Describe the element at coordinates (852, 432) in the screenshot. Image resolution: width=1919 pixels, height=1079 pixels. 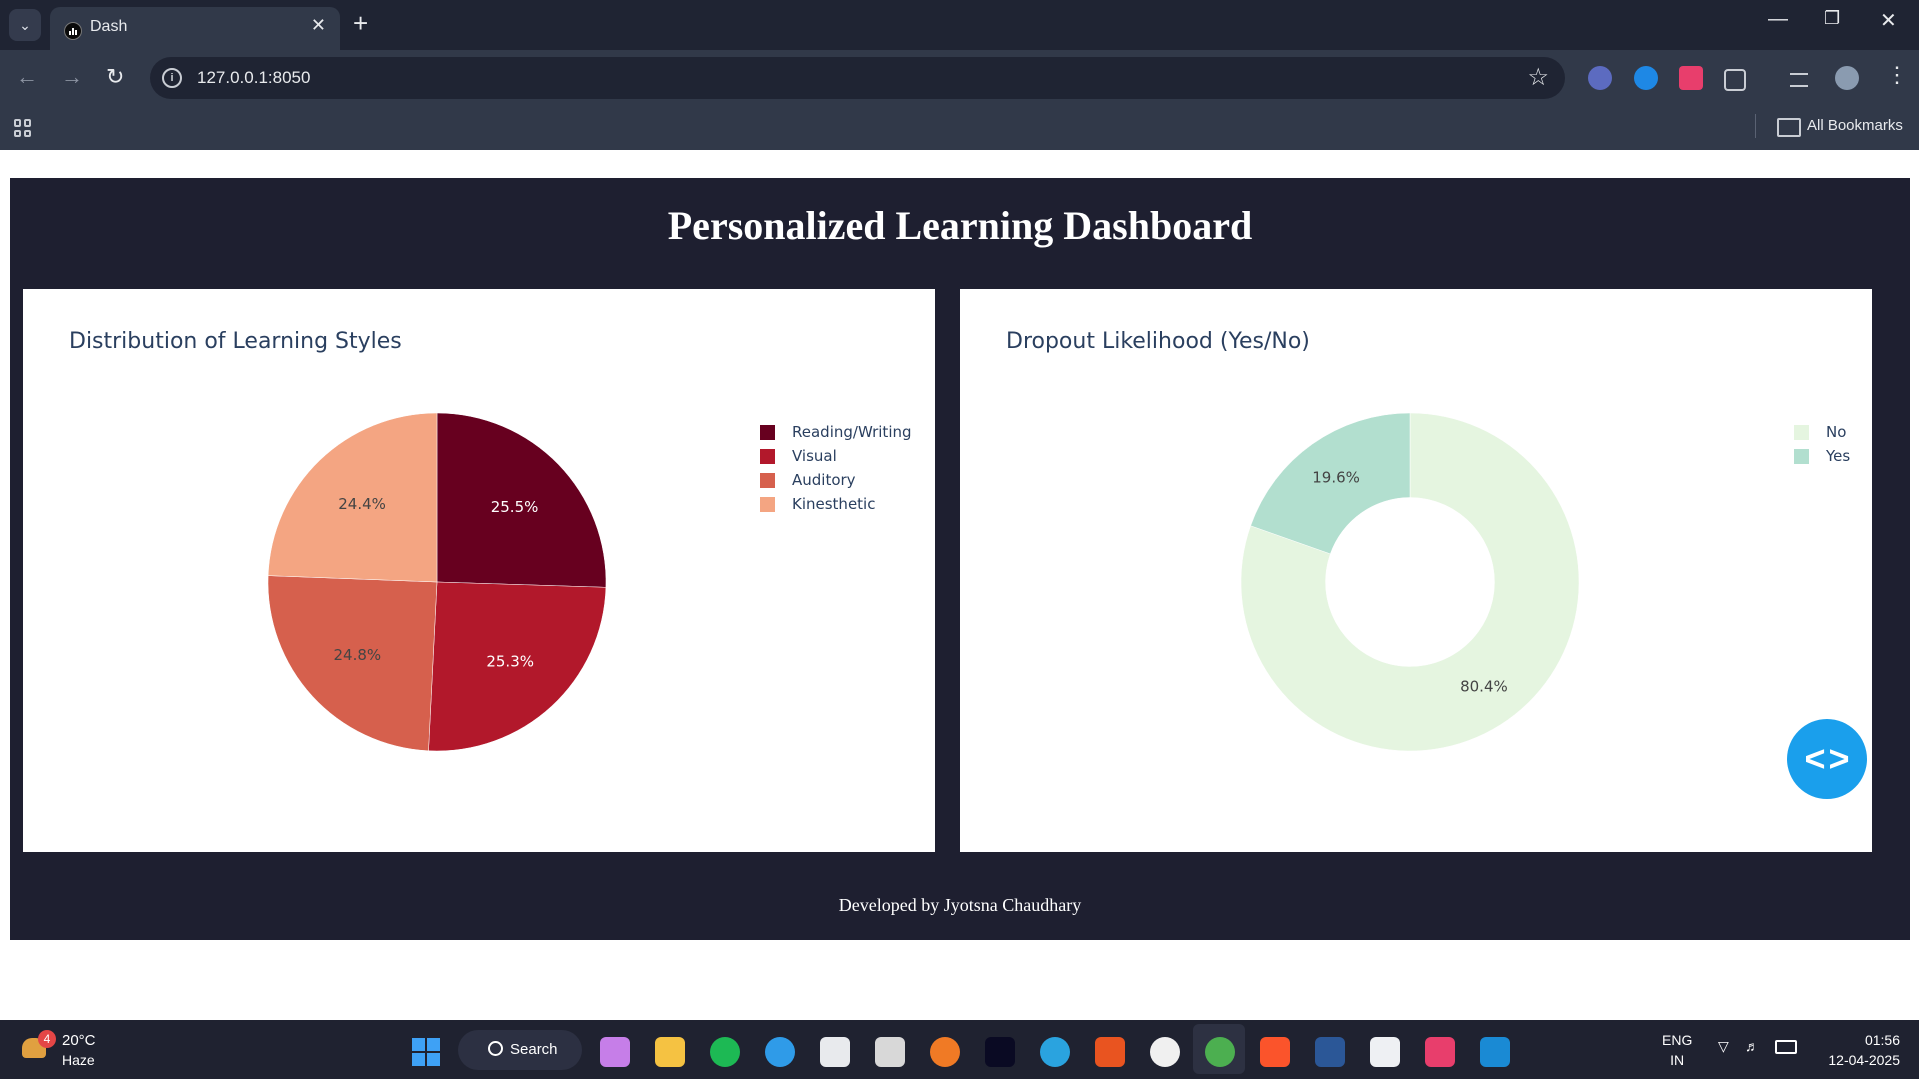
I see `legend-label: Reading/Writing` at that location.